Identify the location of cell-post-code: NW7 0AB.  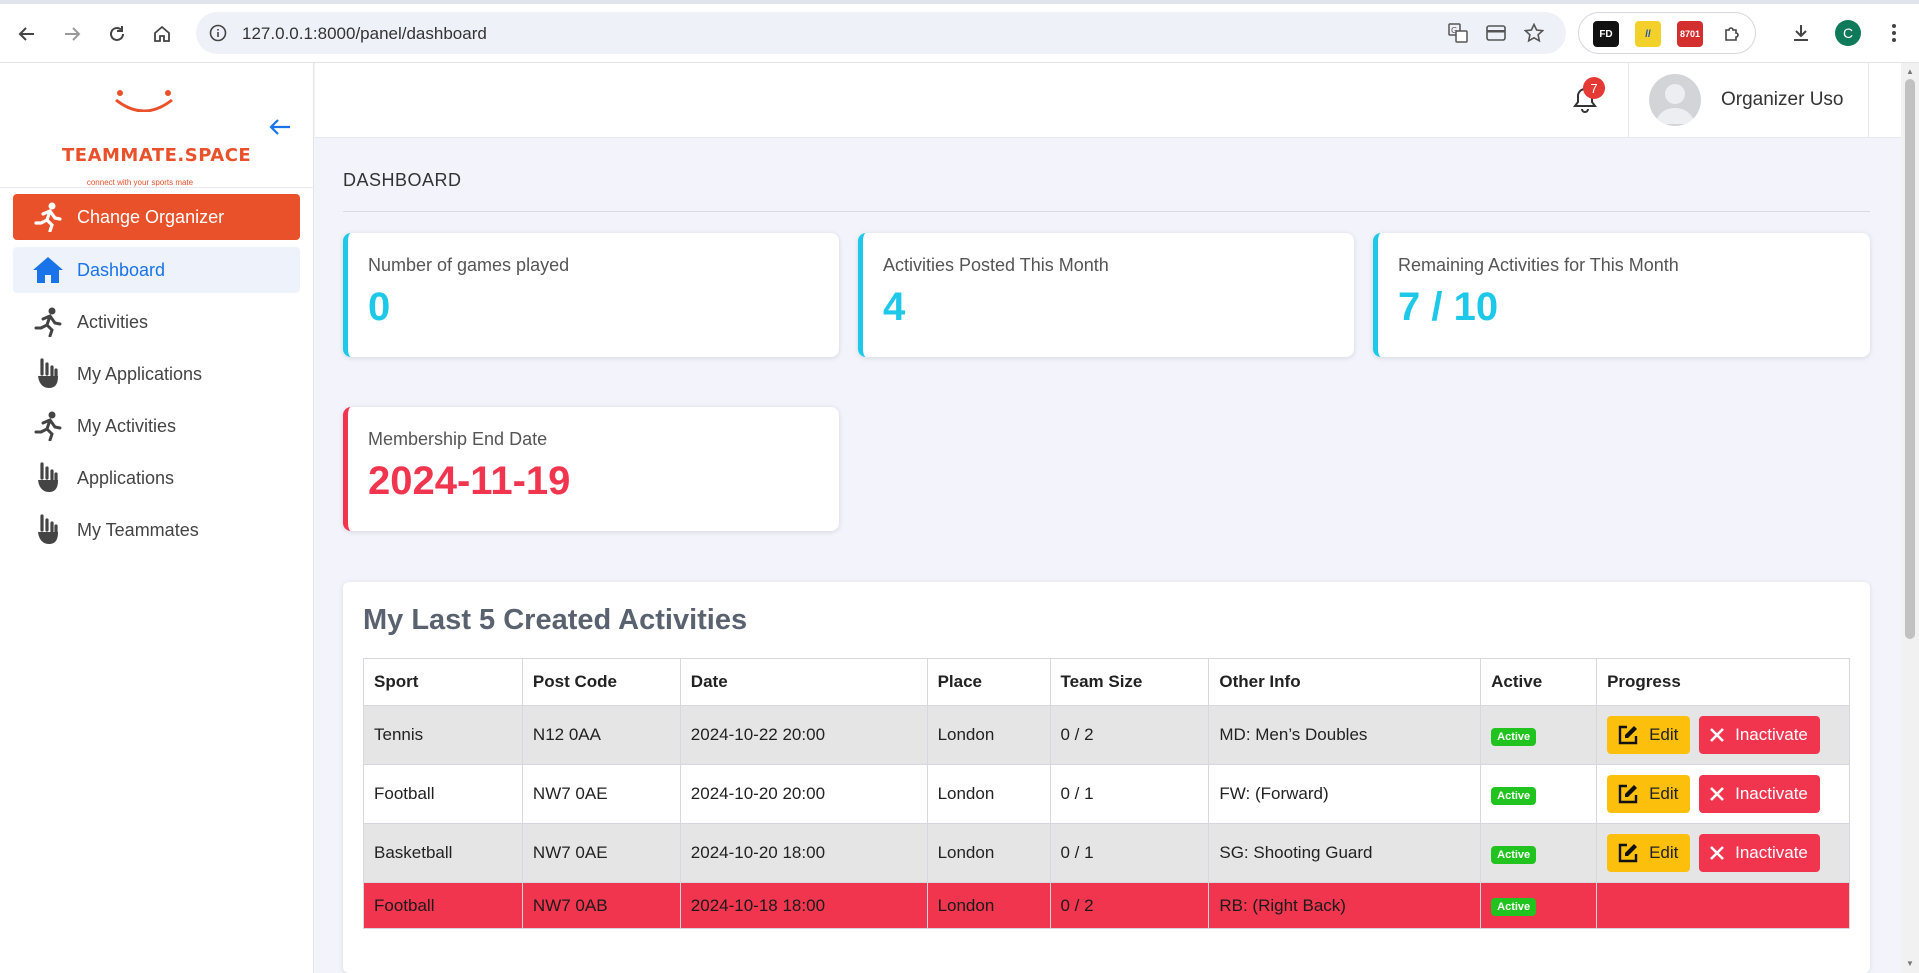
(601, 905).